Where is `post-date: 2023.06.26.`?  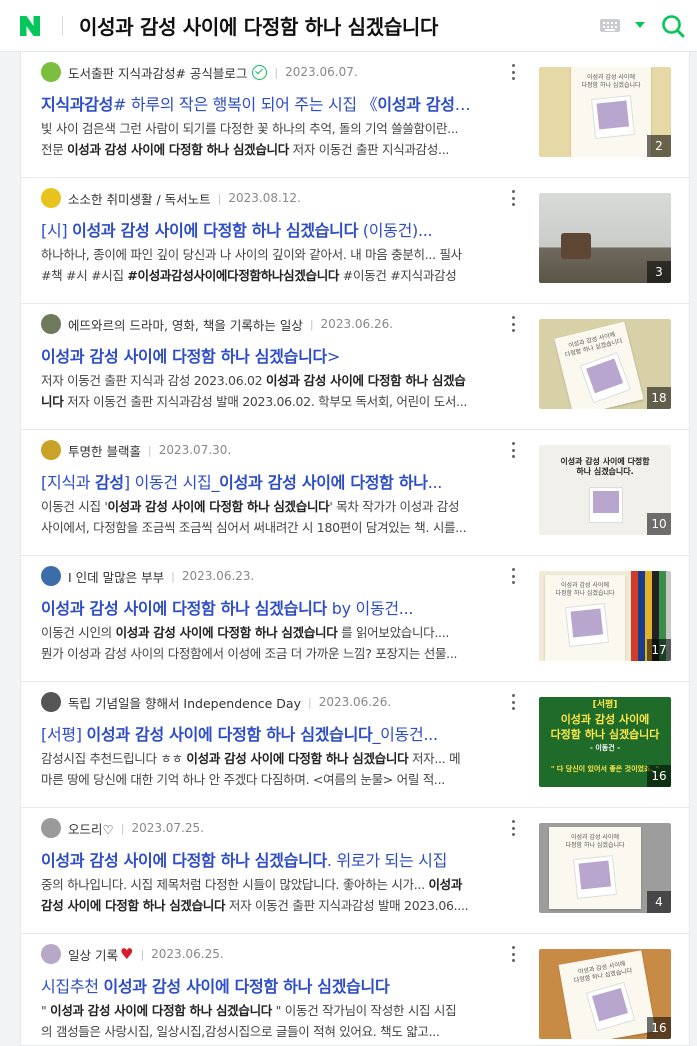
post-date: 2023.06.26. is located at coordinates (357, 324).